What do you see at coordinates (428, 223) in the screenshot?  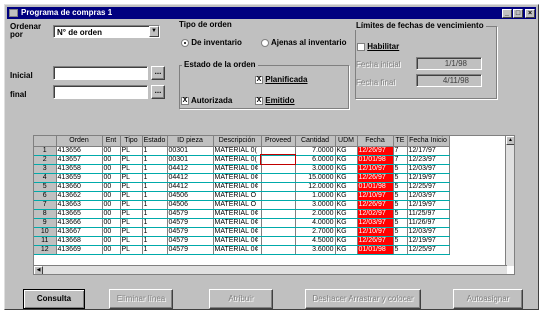 I see `table-cell: 11/26/97` at bounding box center [428, 223].